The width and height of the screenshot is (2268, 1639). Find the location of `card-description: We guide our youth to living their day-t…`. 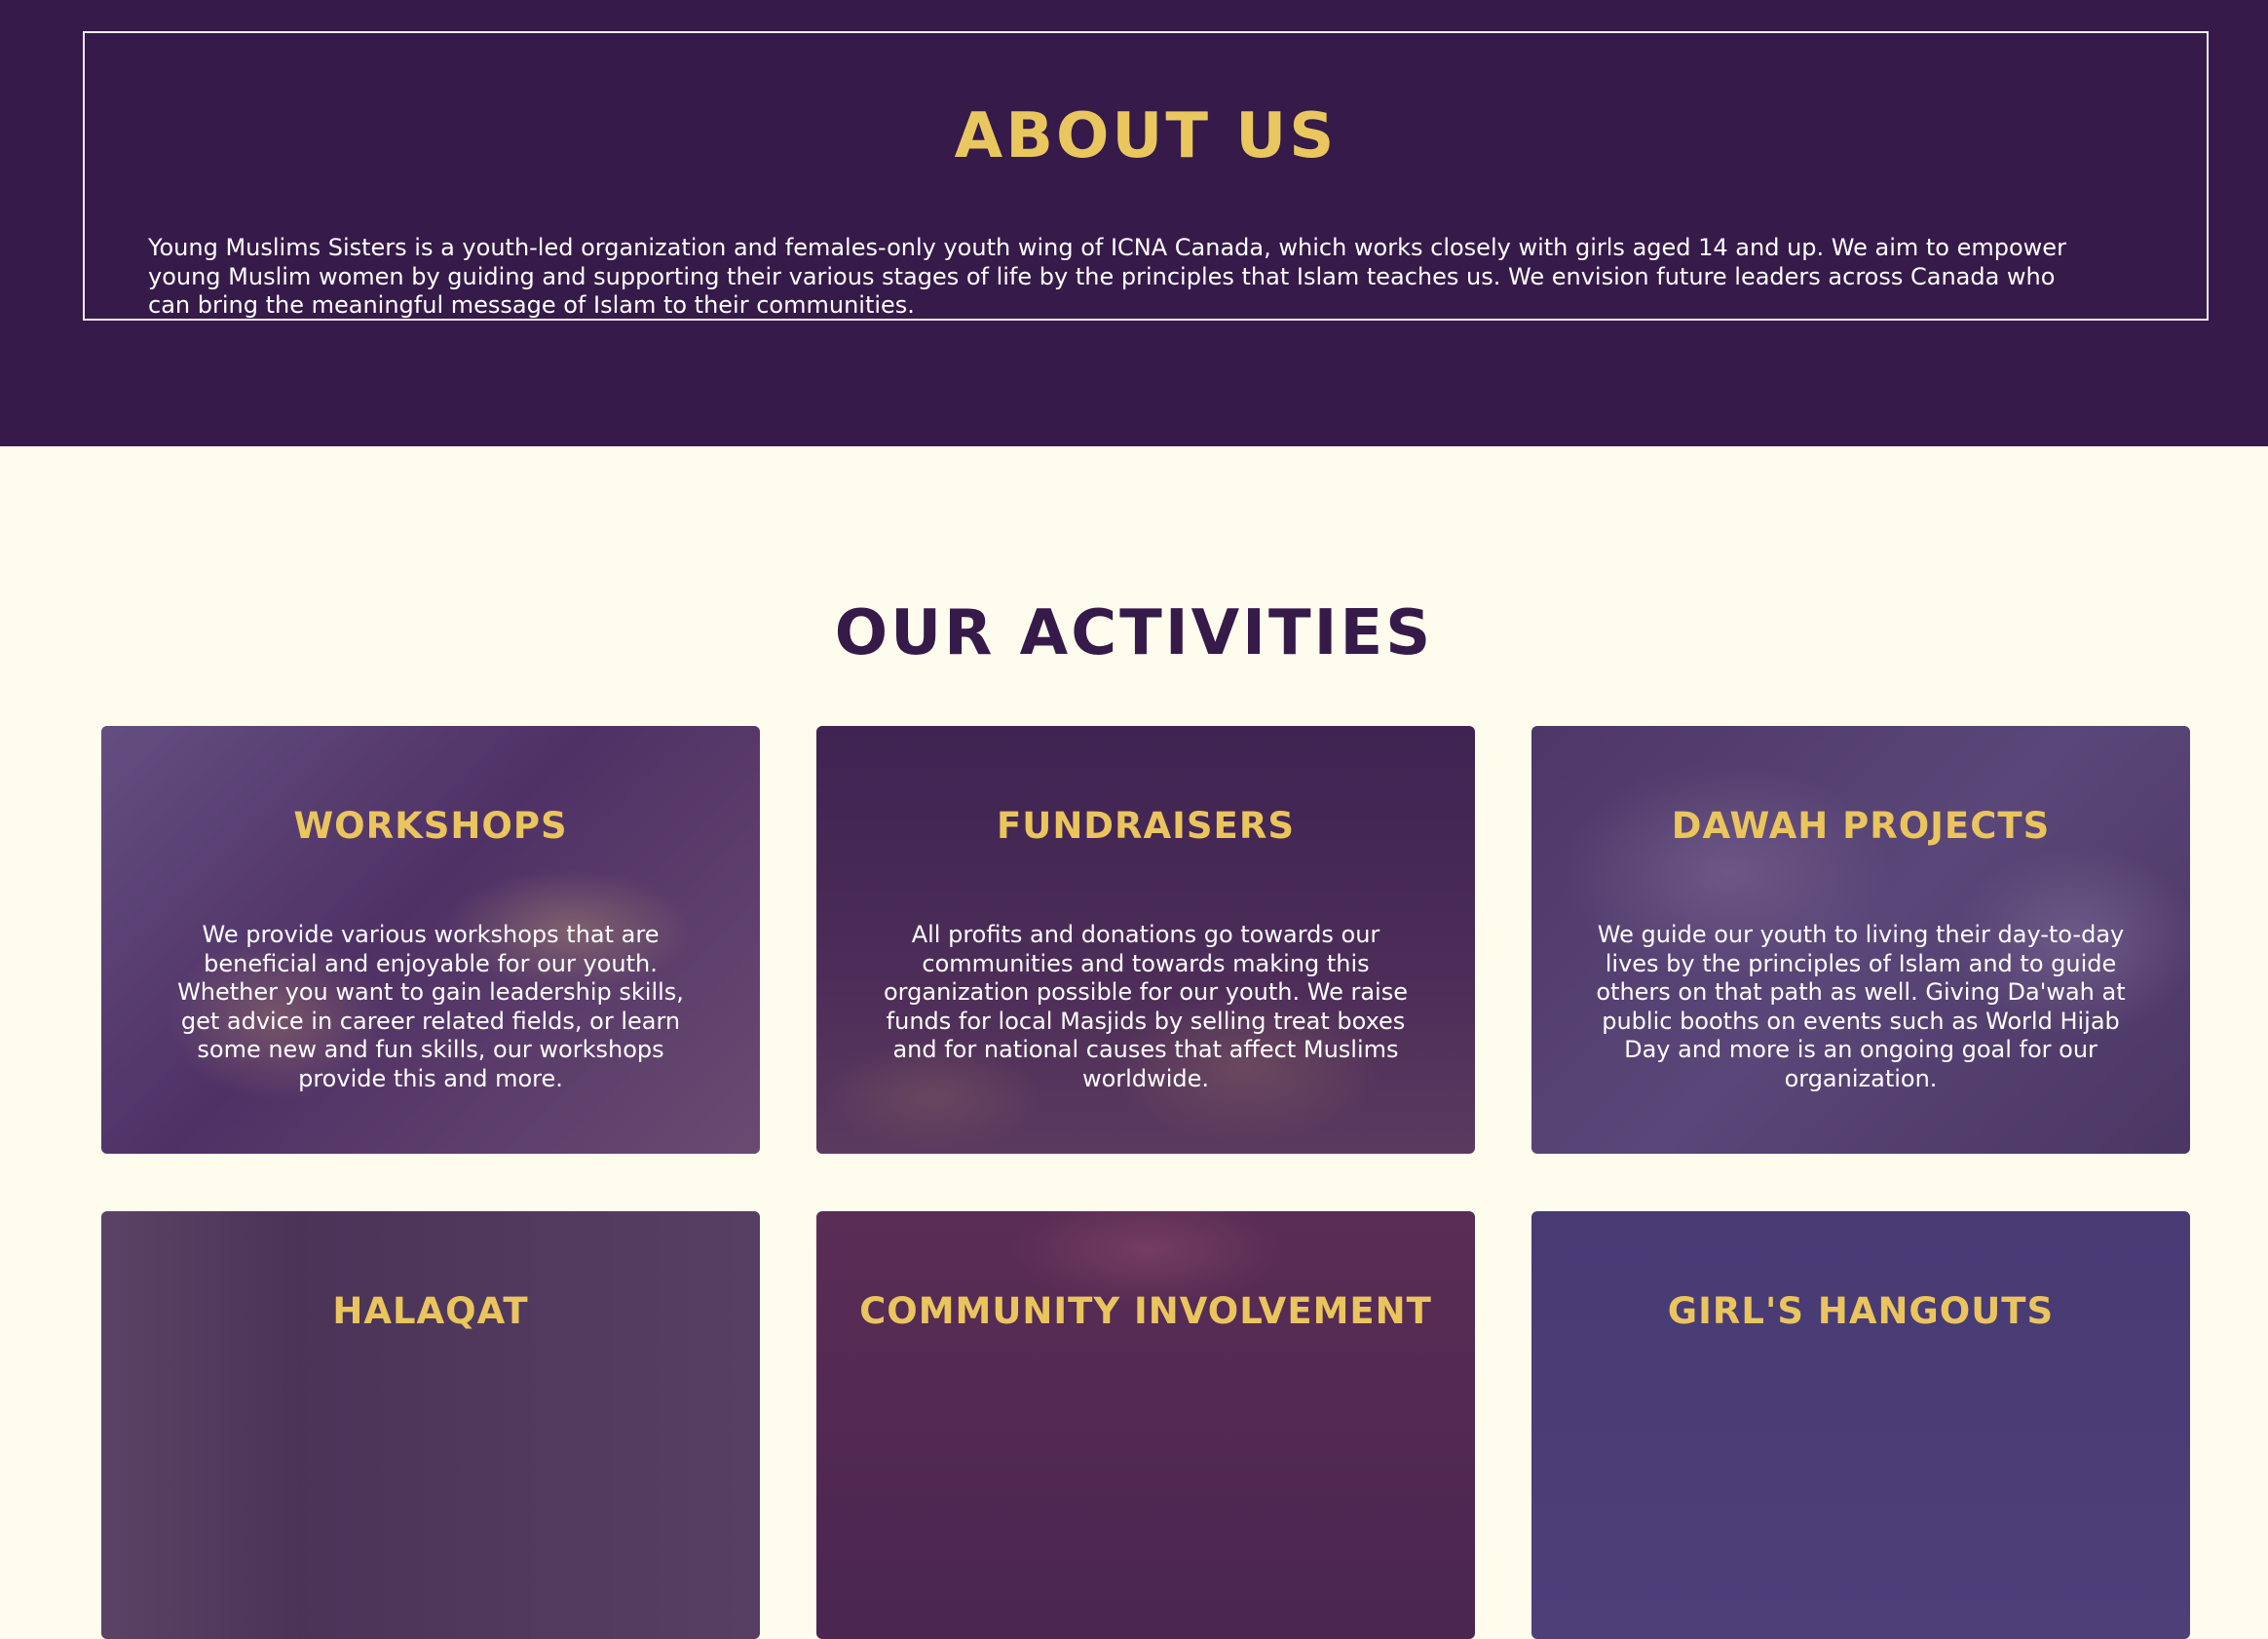

card-description: We guide our youth to living their day-t… is located at coordinates (1861, 1006).